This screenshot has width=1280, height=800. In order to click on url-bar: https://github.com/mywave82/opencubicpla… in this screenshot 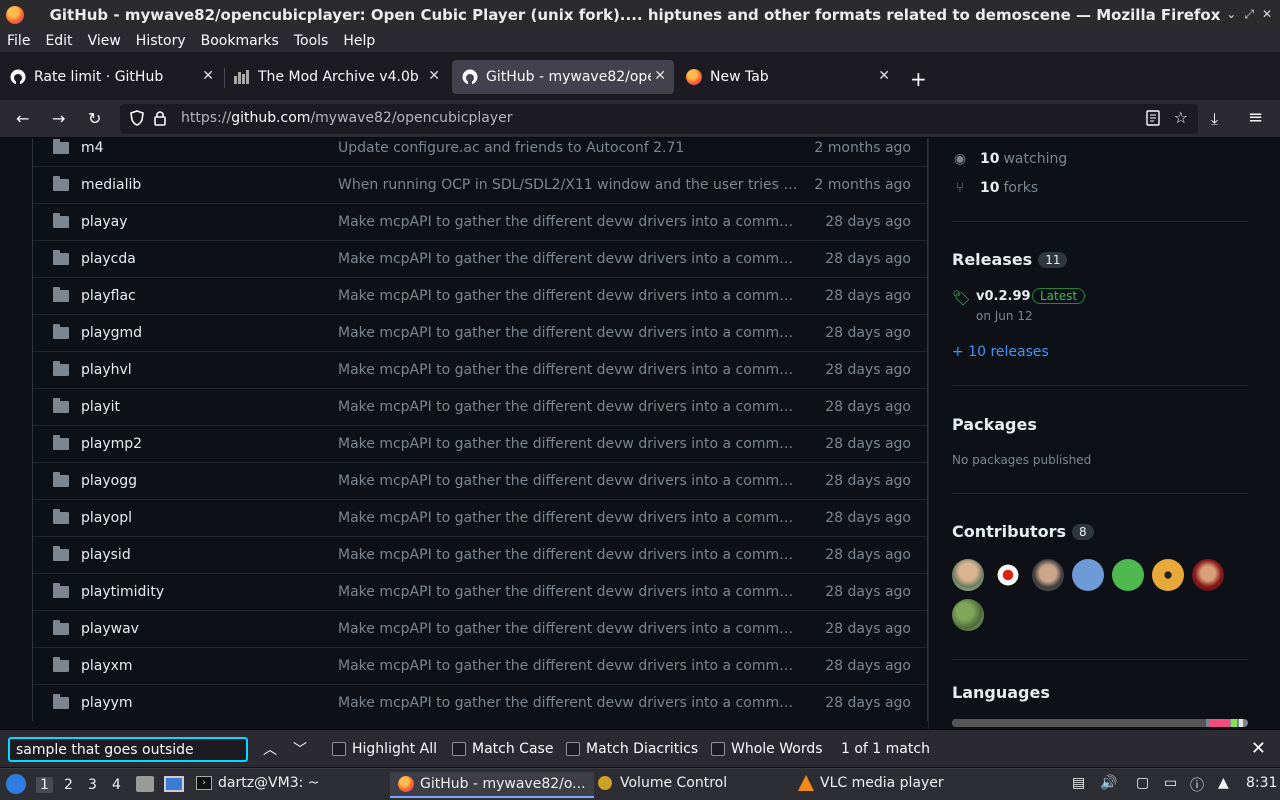, I will do `click(659, 119)`.